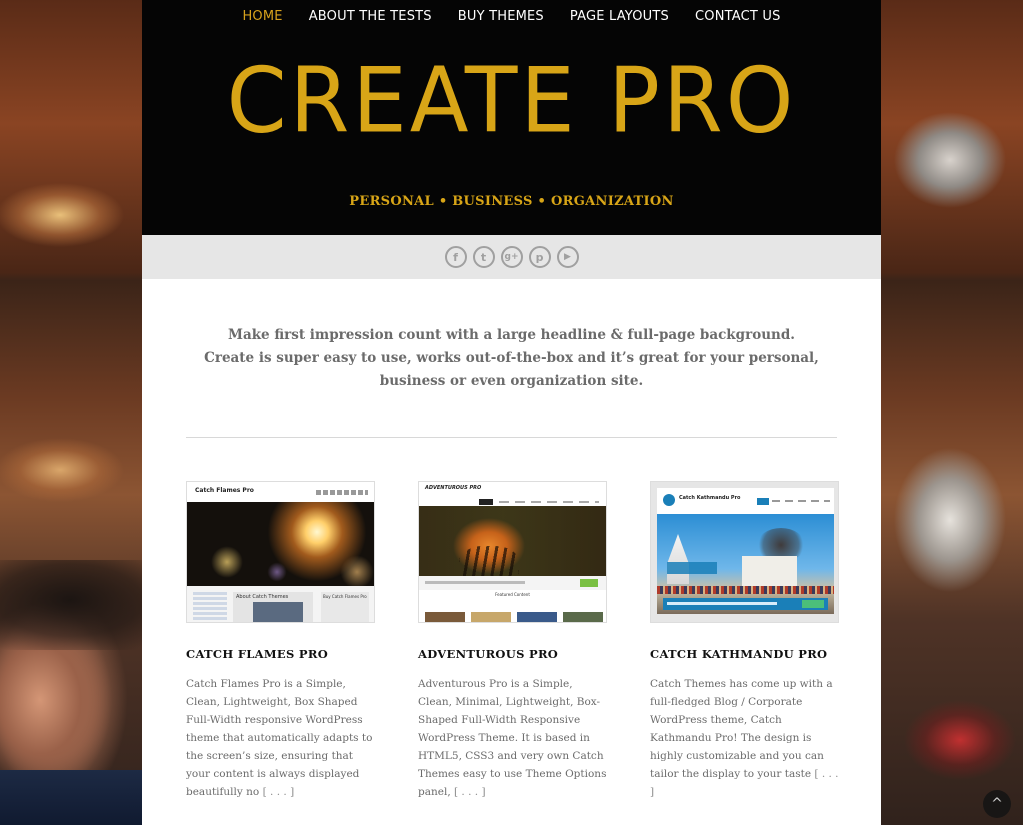  I want to click on thumbnail-main: About Catch Themes, so click(273, 607).